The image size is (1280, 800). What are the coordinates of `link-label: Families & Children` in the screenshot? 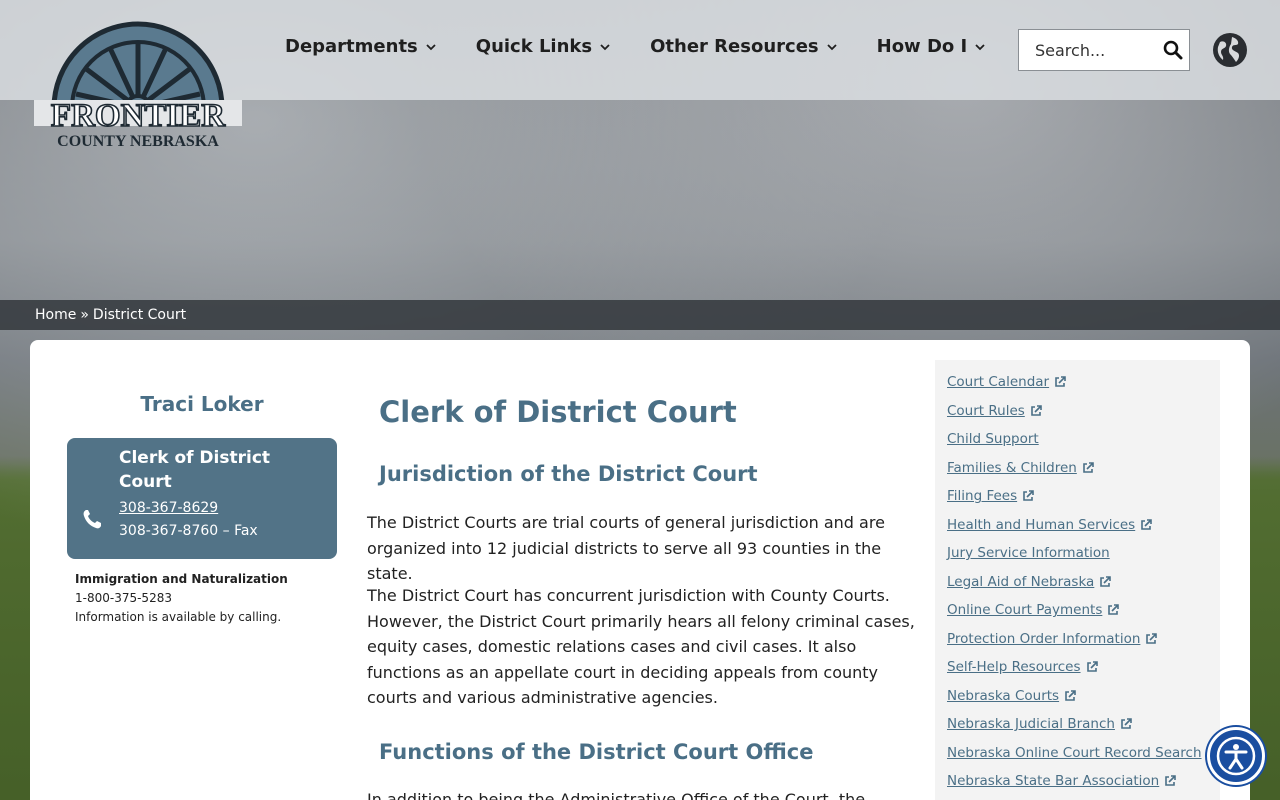 It's located at (1012, 467).